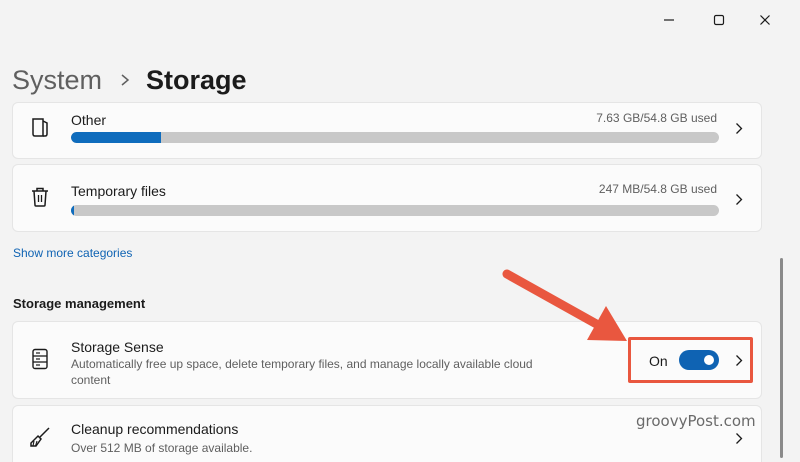  What do you see at coordinates (690, 360) in the screenshot?
I see `highlight-box` at bounding box center [690, 360].